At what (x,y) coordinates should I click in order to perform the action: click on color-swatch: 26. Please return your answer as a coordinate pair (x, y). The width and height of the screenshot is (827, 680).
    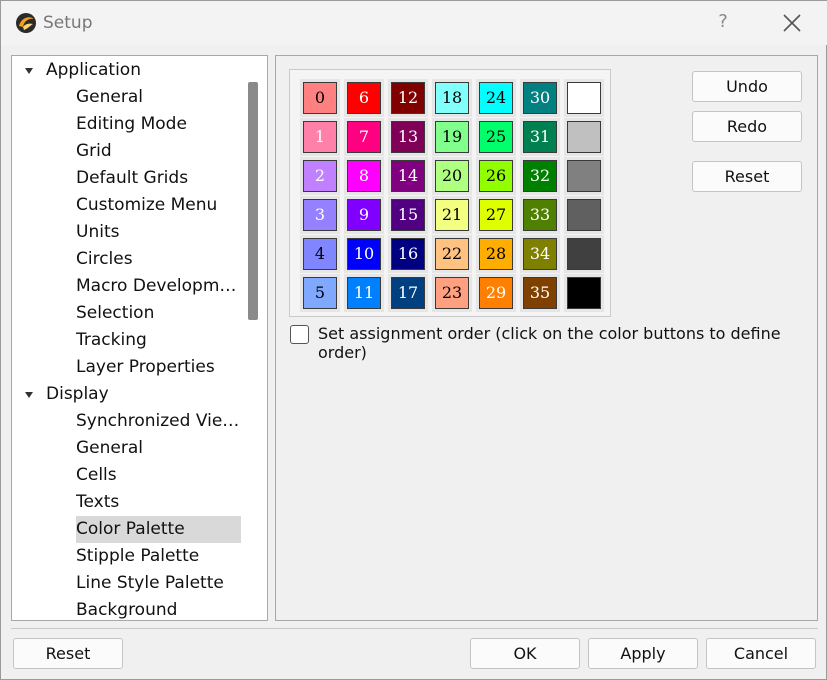
    Looking at the image, I should click on (496, 176).